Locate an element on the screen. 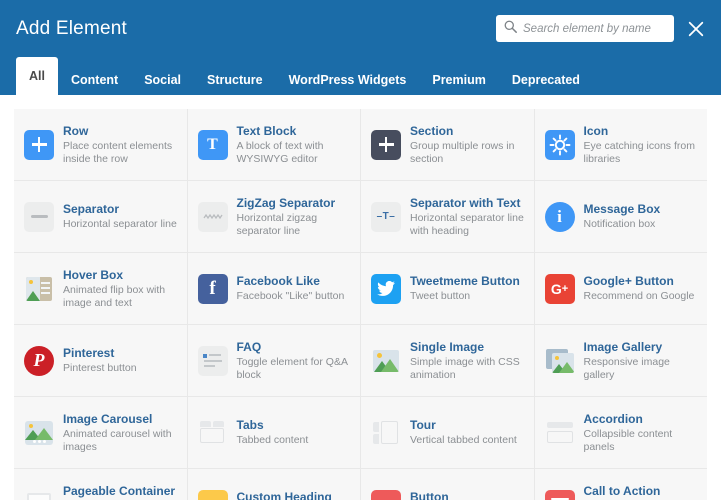 The image size is (721, 500). cta-lines-icon is located at coordinates (559, 494).